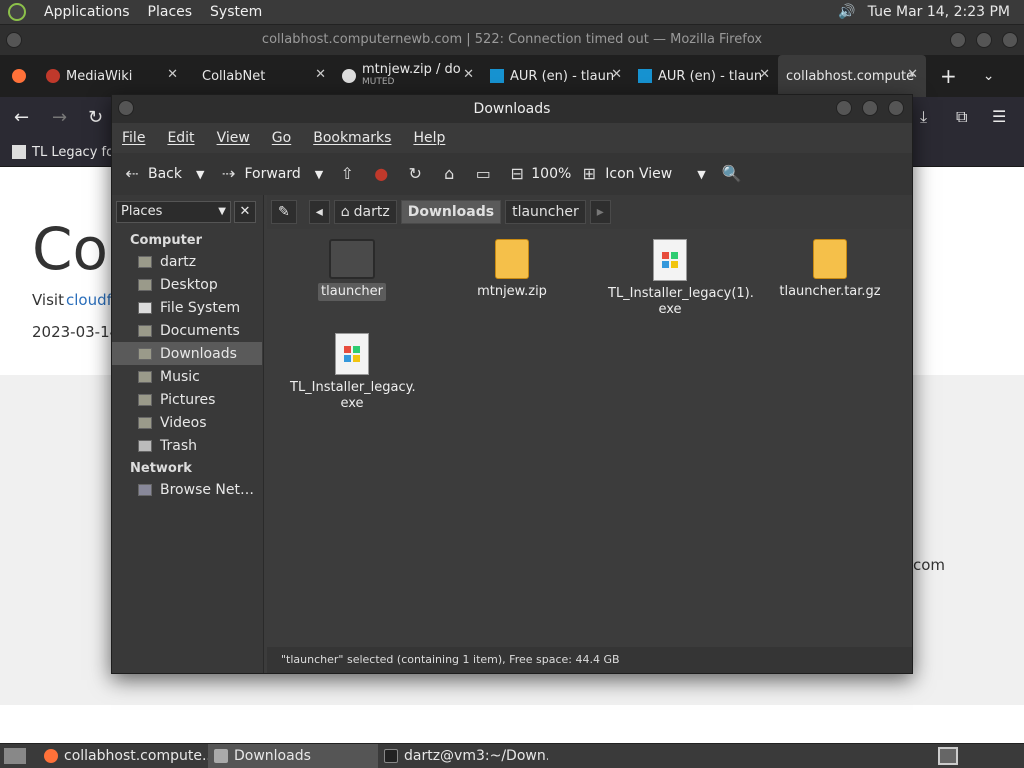 The height and width of the screenshot is (768, 1024). Describe the element at coordinates (999, 116) in the screenshot. I see `menu-hamburger-icon: ☰` at that location.